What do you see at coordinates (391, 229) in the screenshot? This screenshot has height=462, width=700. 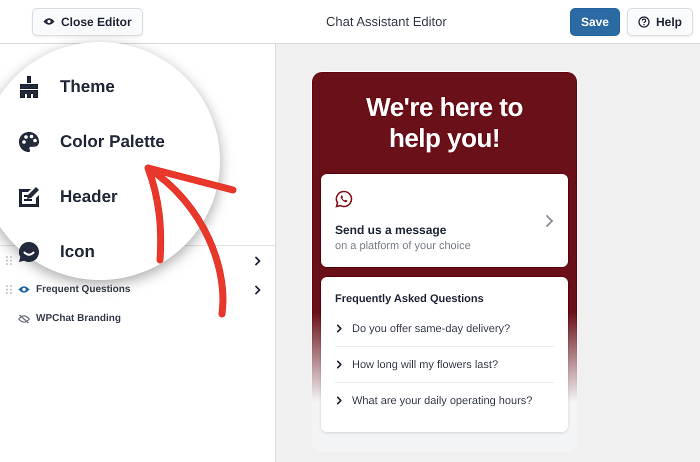 I see `message-title: Send us a message` at bounding box center [391, 229].